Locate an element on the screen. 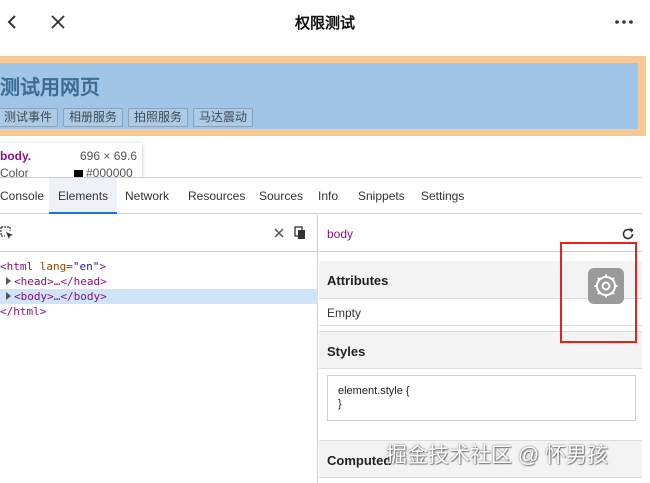  annotation-highlight-box is located at coordinates (598, 292).